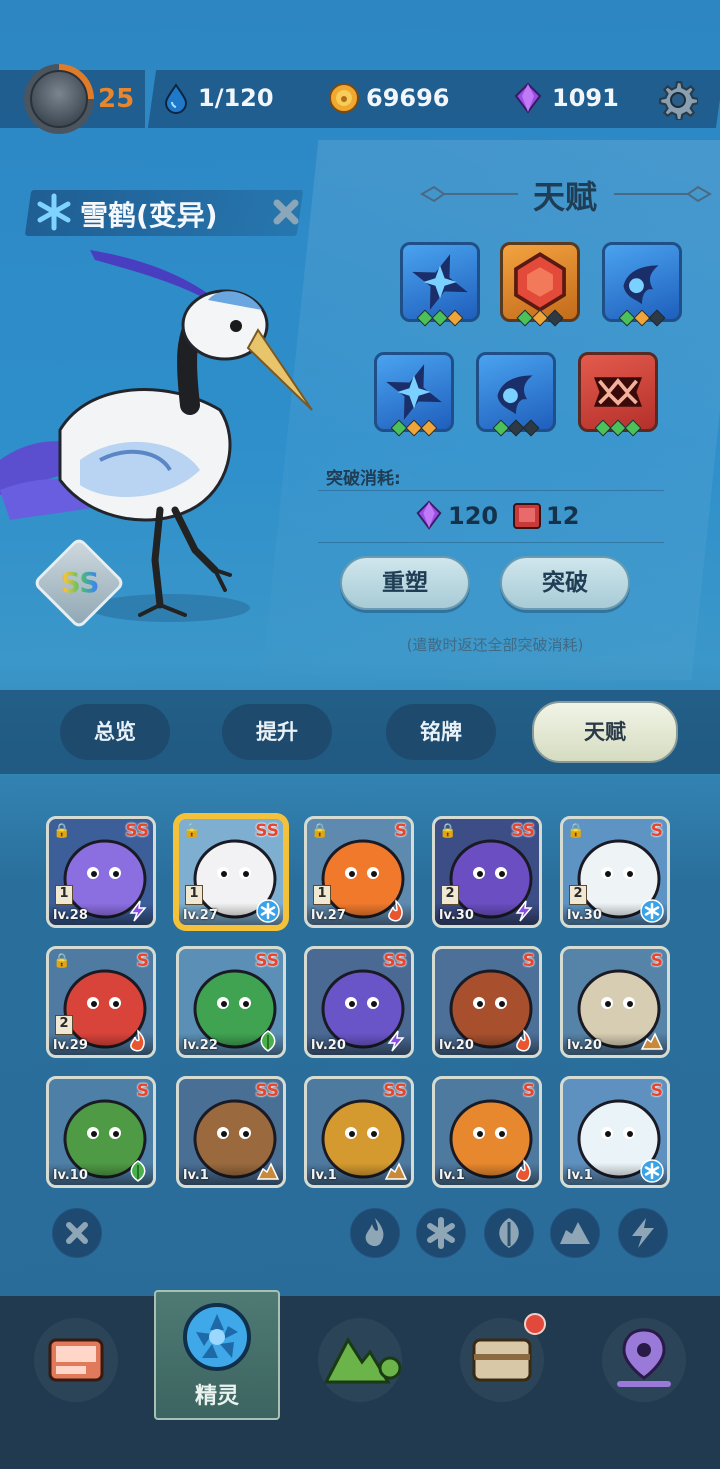  Describe the element at coordinates (441, 1233) in the screenshot. I see `ice-filter-icon` at that location.